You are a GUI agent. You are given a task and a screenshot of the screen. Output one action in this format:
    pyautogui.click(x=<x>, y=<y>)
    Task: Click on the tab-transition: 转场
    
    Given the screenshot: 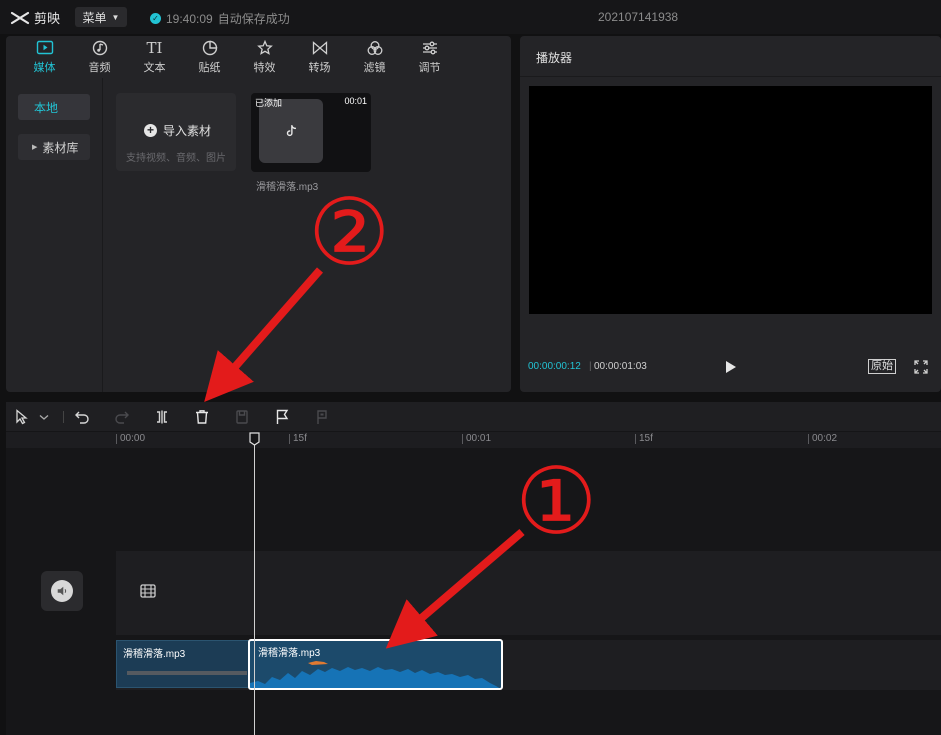 What is the action you would take?
    pyautogui.click(x=319, y=57)
    